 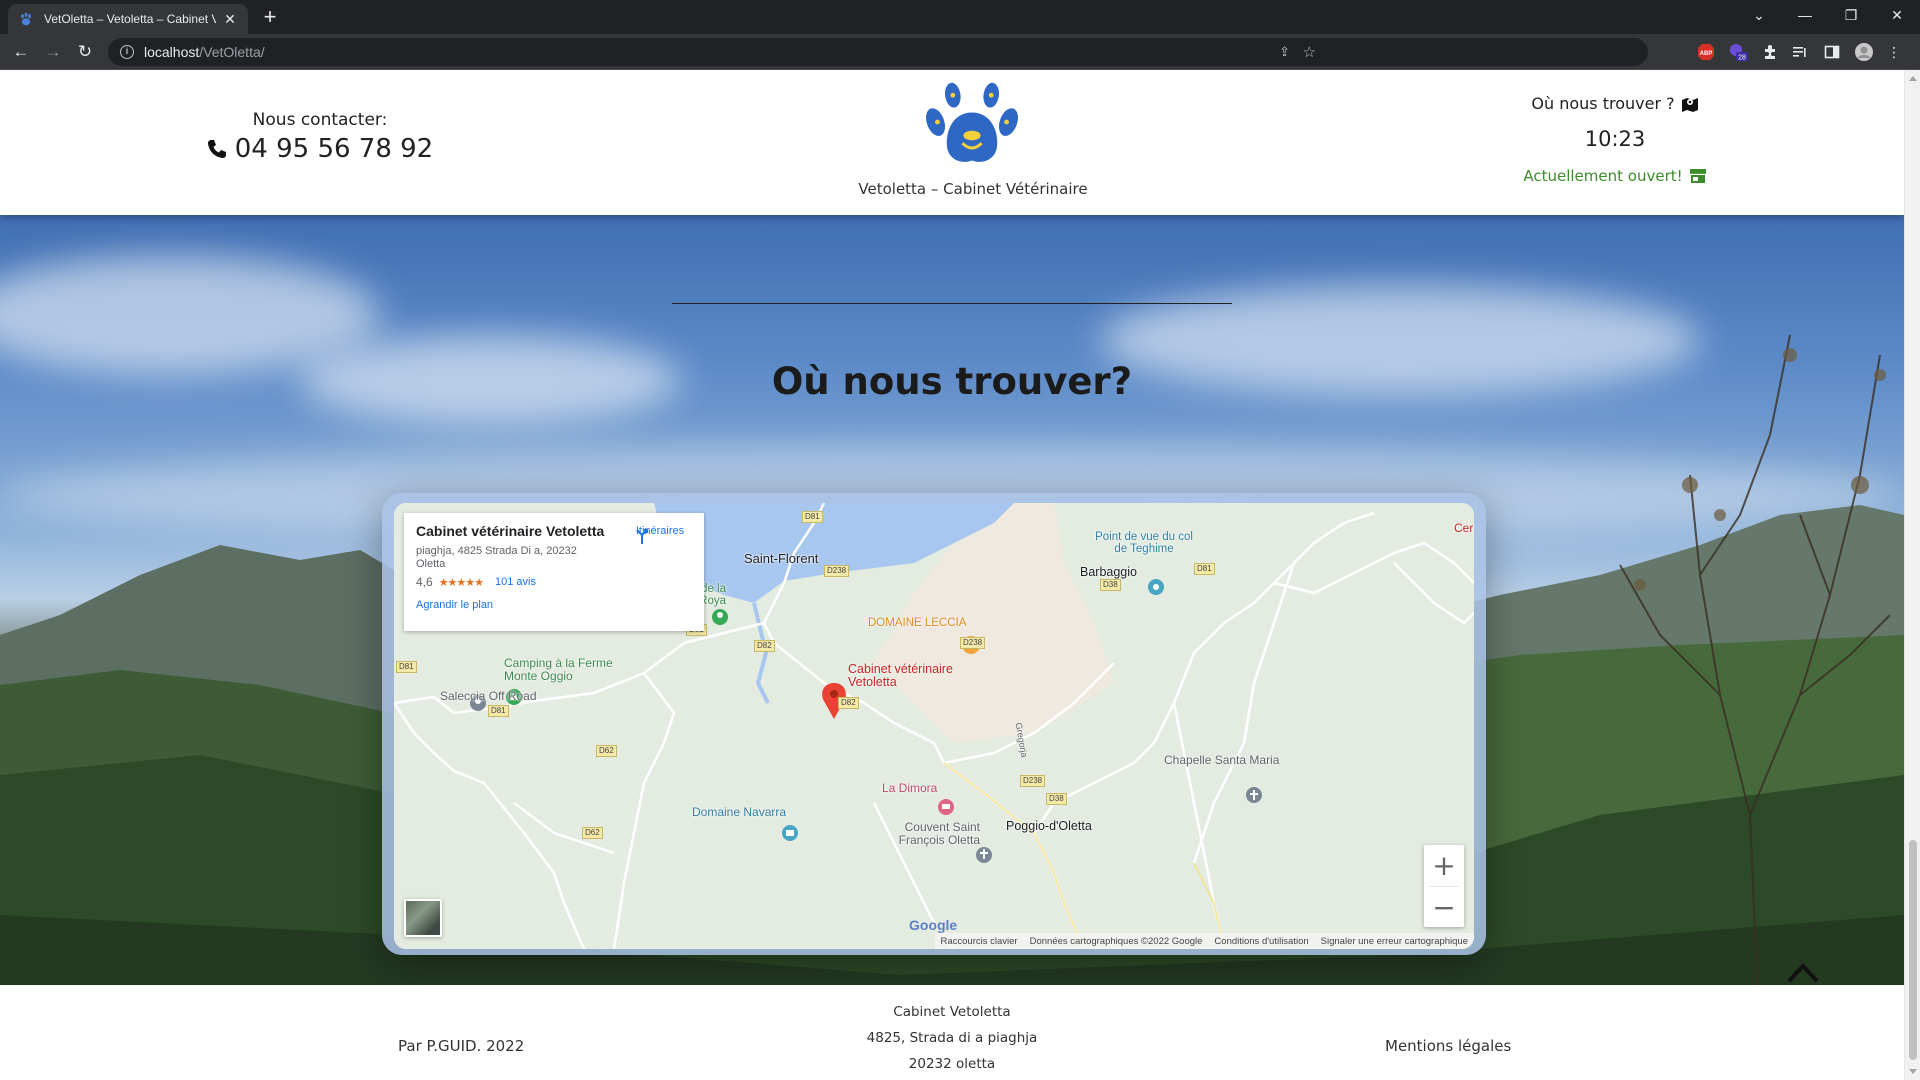 What do you see at coordinates (1738, 52) in the screenshot?
I see `extension-badge-icon: 28` at bounding box center [1738, 52].